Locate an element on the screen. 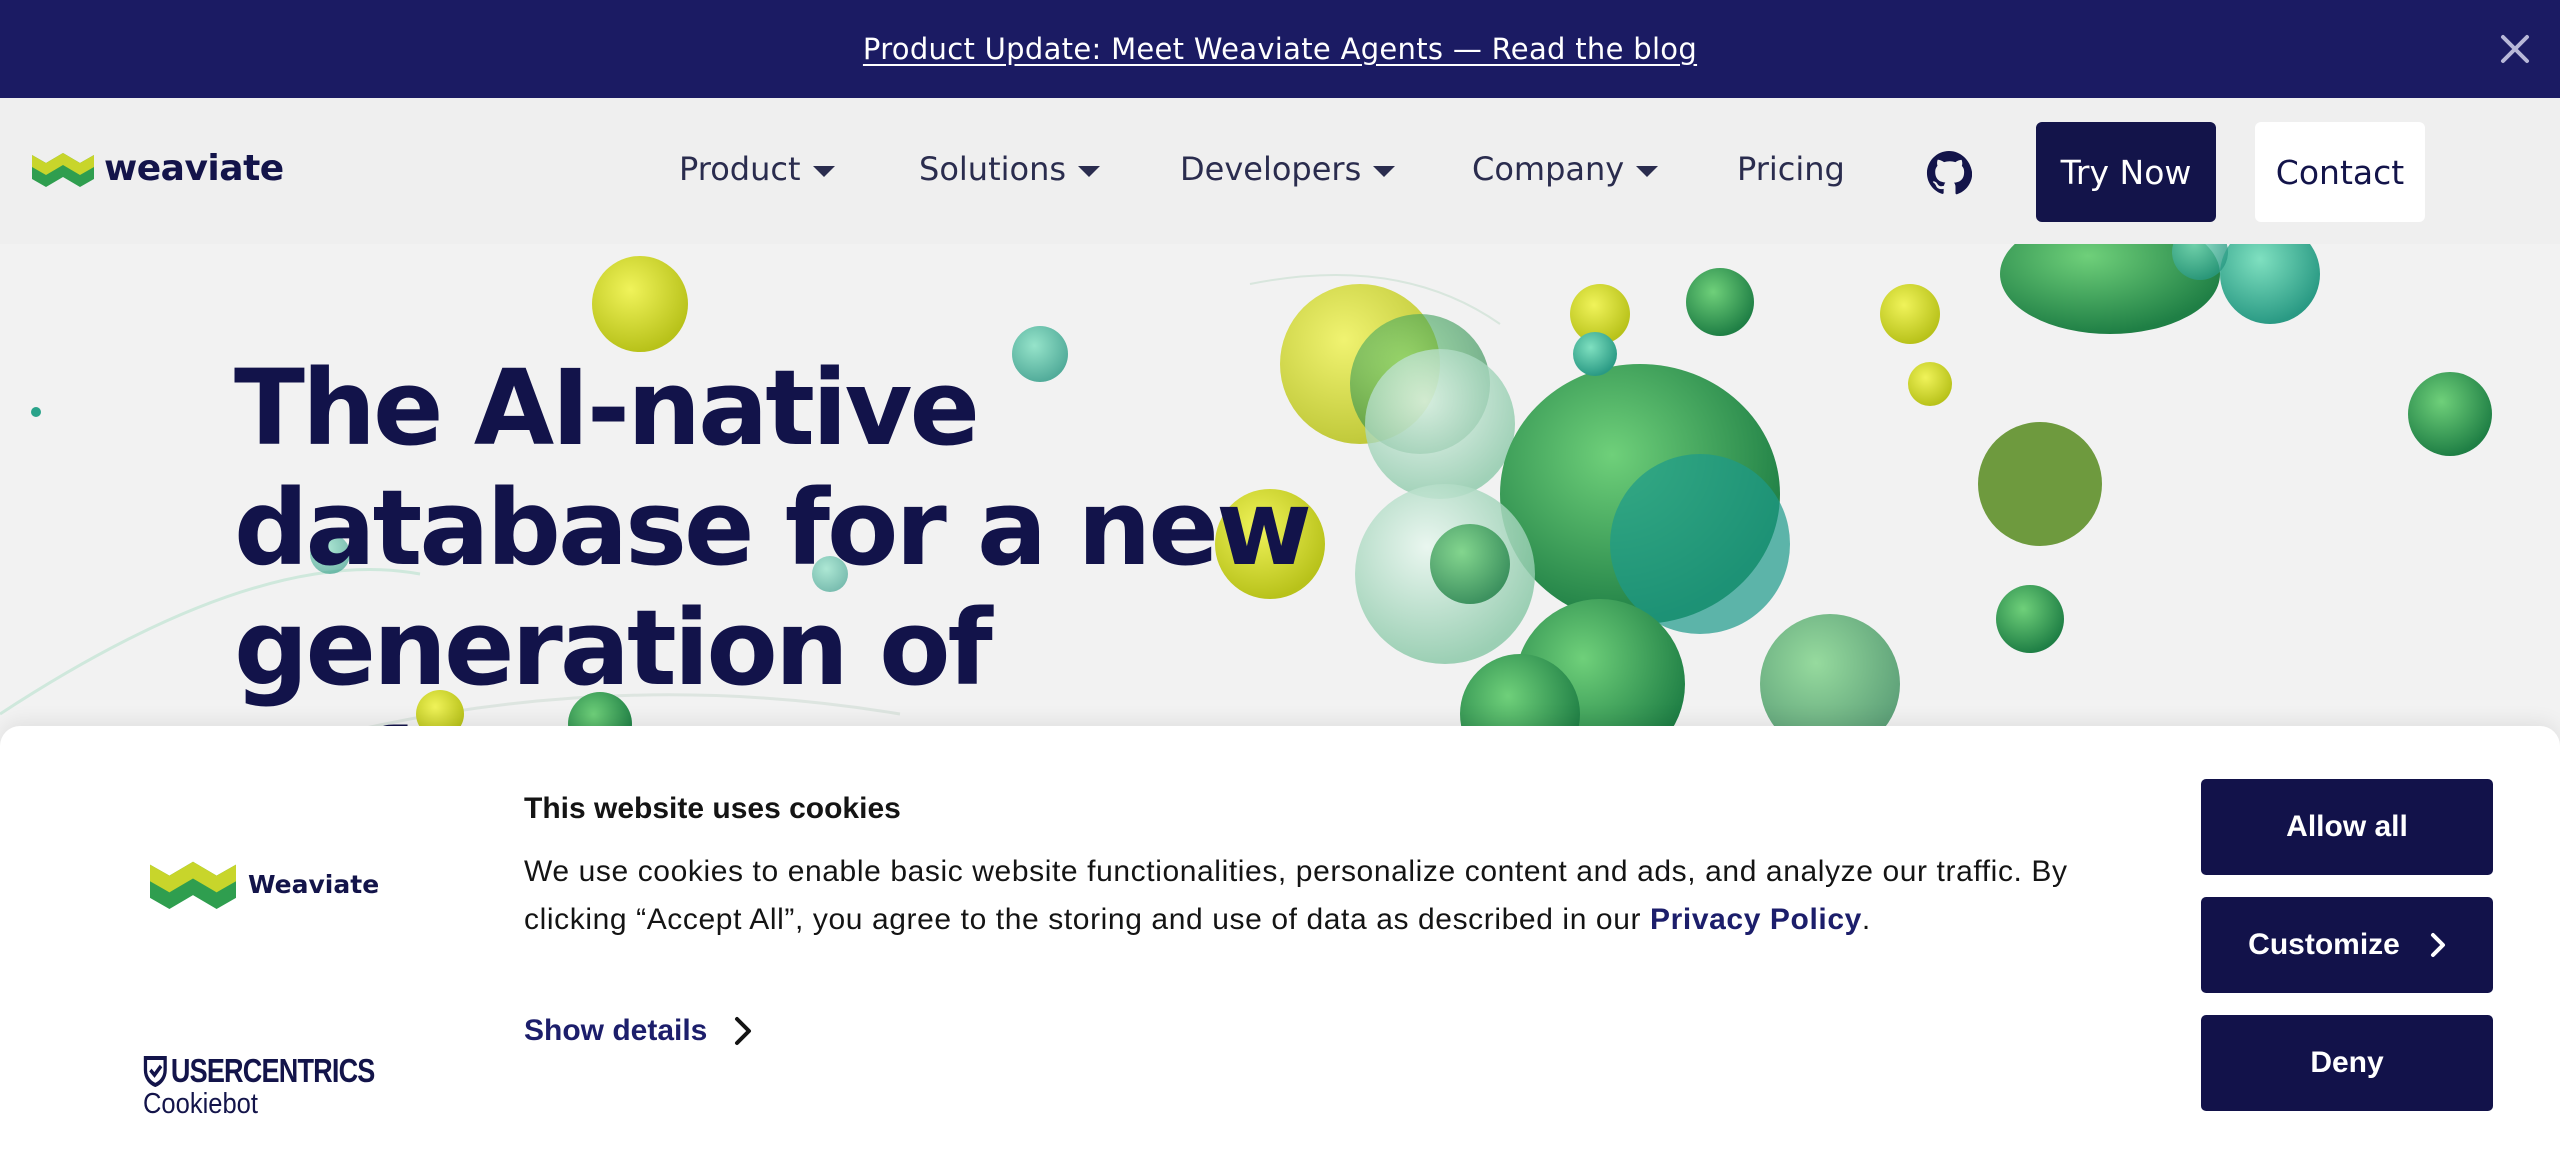 This screenshot has width=2560, height=1162. github-icon is located at coordinates (1949, 173).